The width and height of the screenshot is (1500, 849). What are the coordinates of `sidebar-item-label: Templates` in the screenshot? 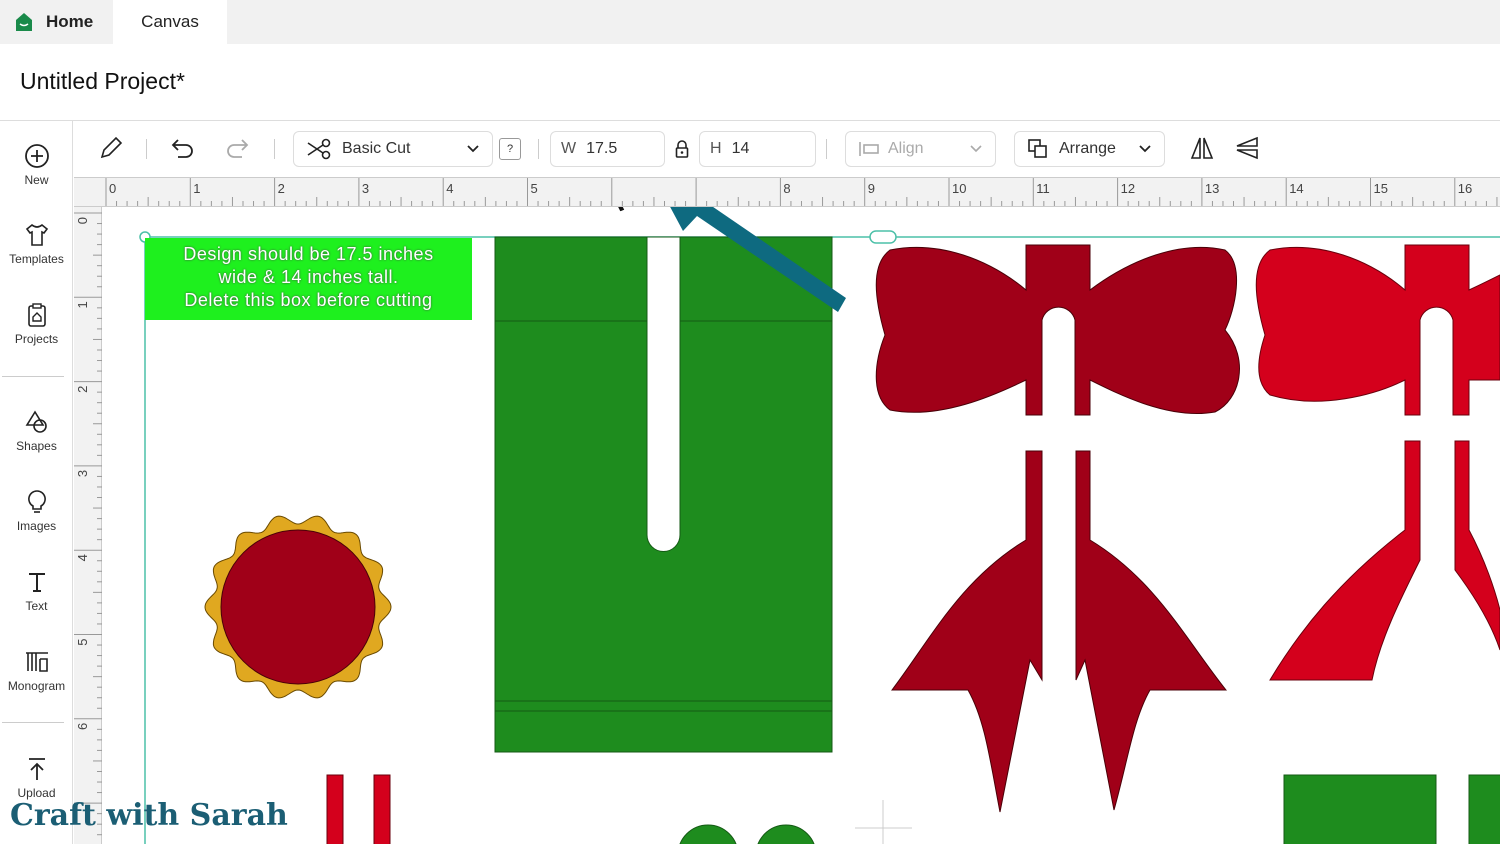 It's located at (36, 259).